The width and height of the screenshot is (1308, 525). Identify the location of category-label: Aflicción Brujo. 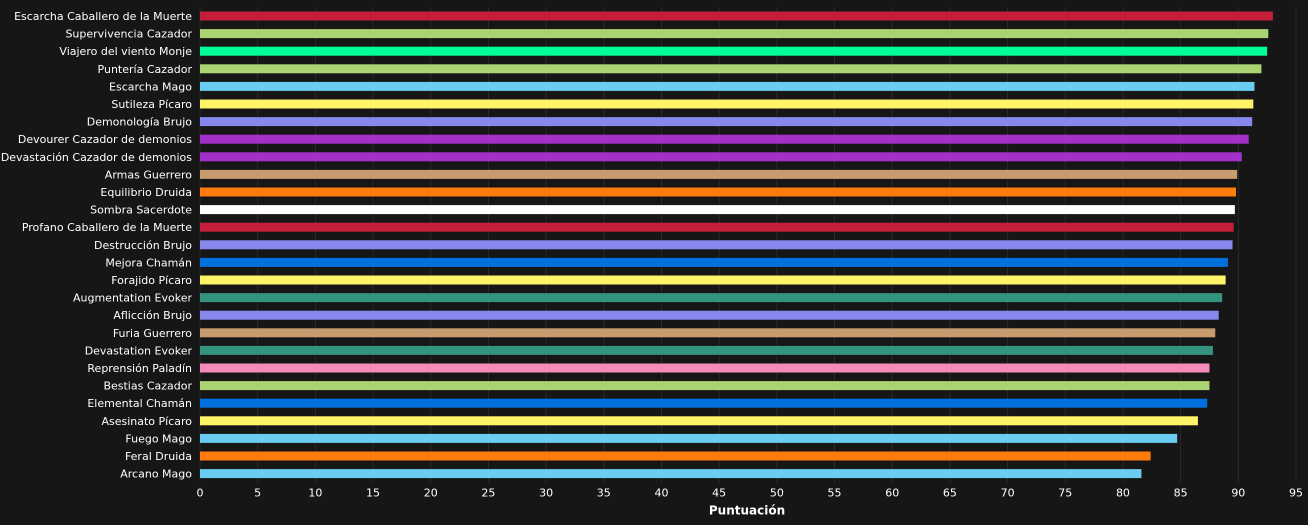
(152, 315).